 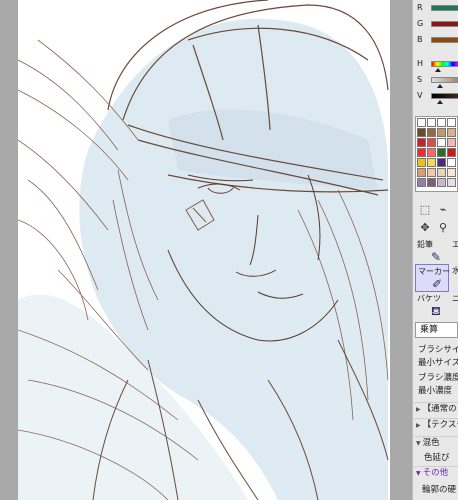 I want to click on section-mix: ▼ 混色, so click(x=436, y=443).